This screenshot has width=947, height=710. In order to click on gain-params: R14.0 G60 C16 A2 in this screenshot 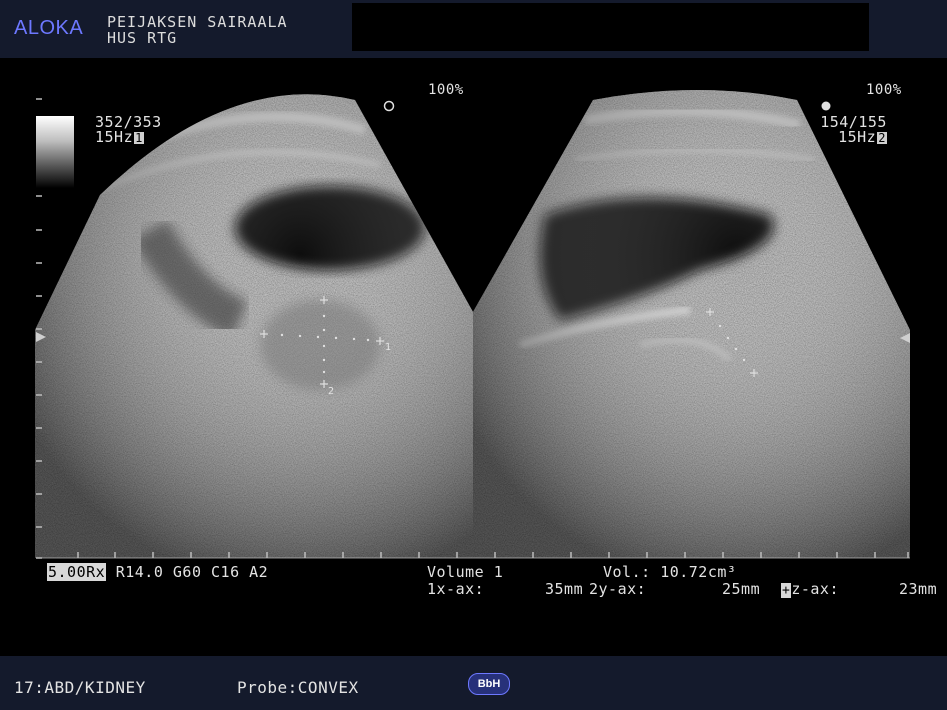, I will do `click(192, 572)`.